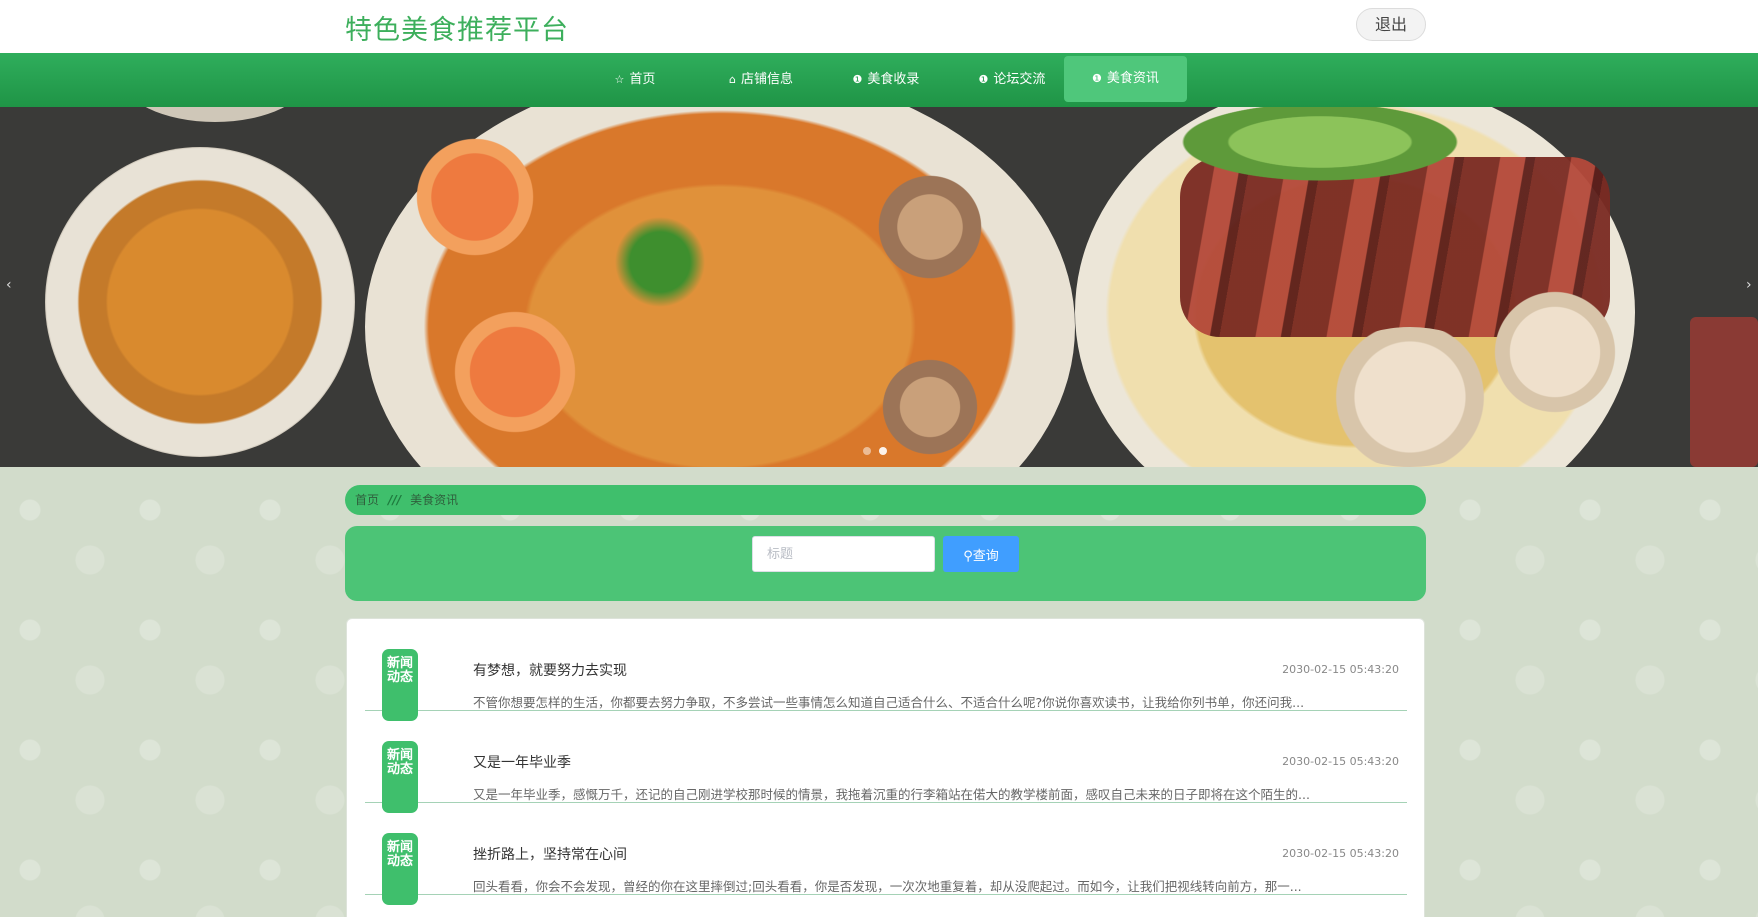 This screenshot has width=1758, height=917. I want to click on nav-item-food-news: ❶ 美食资讯, so click(1125, 79).